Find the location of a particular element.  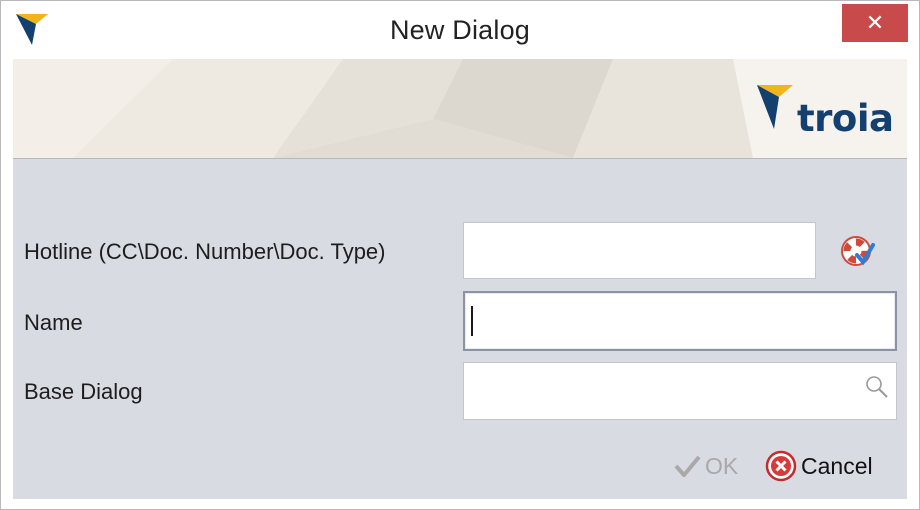

brand-name: troia is located at coordinates (845, 118).